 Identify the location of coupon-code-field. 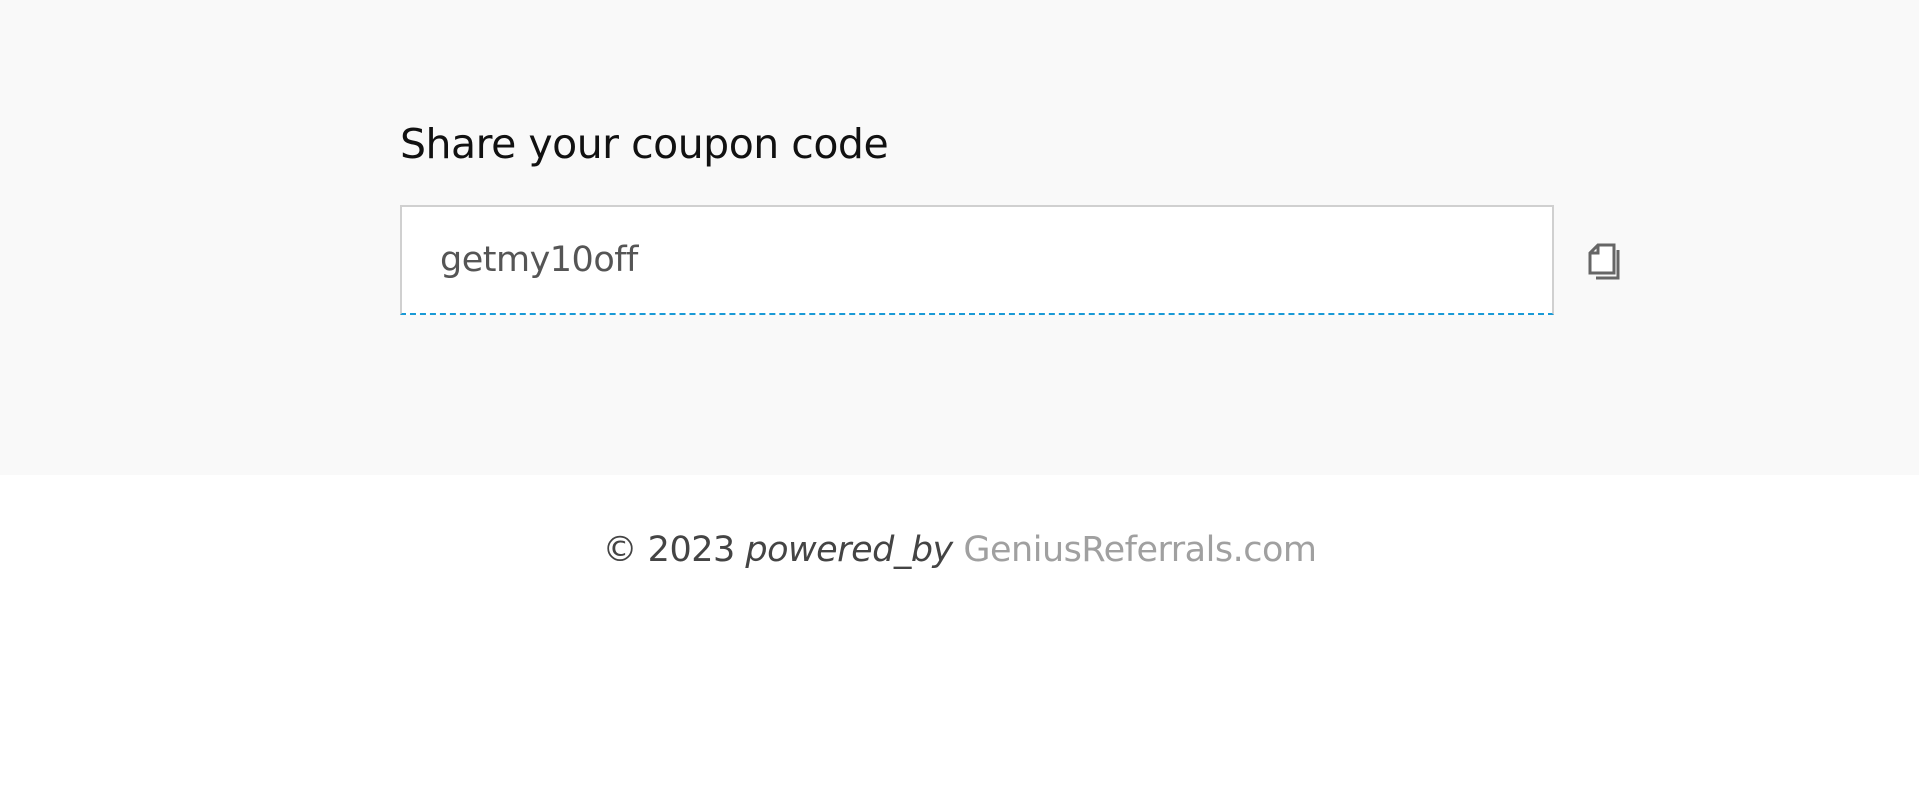
(977, 260).